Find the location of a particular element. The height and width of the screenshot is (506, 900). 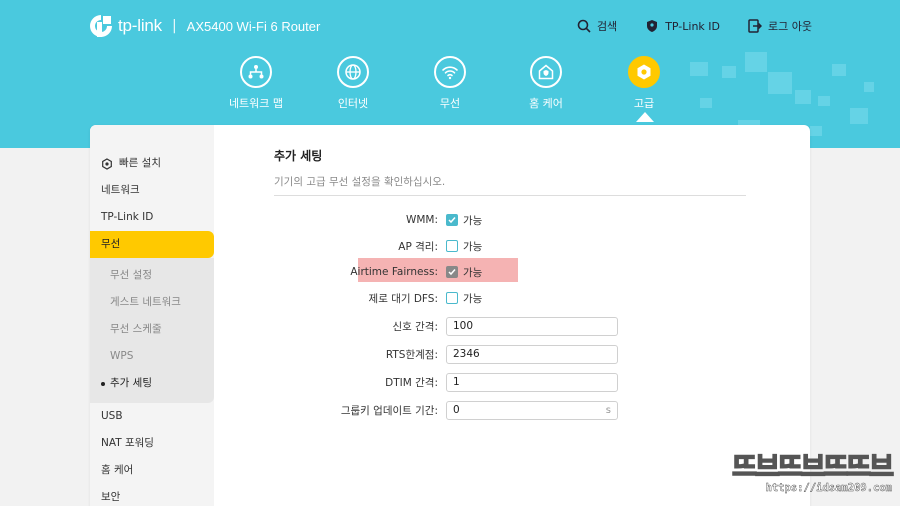

setting-label: RTS한계점: is located at coordinates (411, 354).